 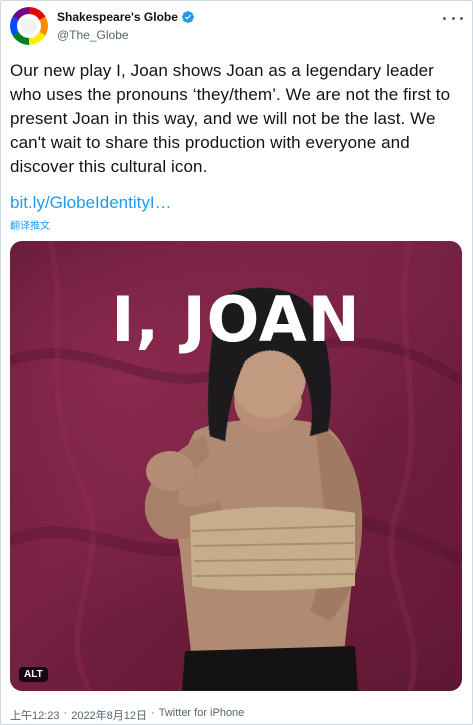 I want to click on avatar-center, so click(x=29, y=26).